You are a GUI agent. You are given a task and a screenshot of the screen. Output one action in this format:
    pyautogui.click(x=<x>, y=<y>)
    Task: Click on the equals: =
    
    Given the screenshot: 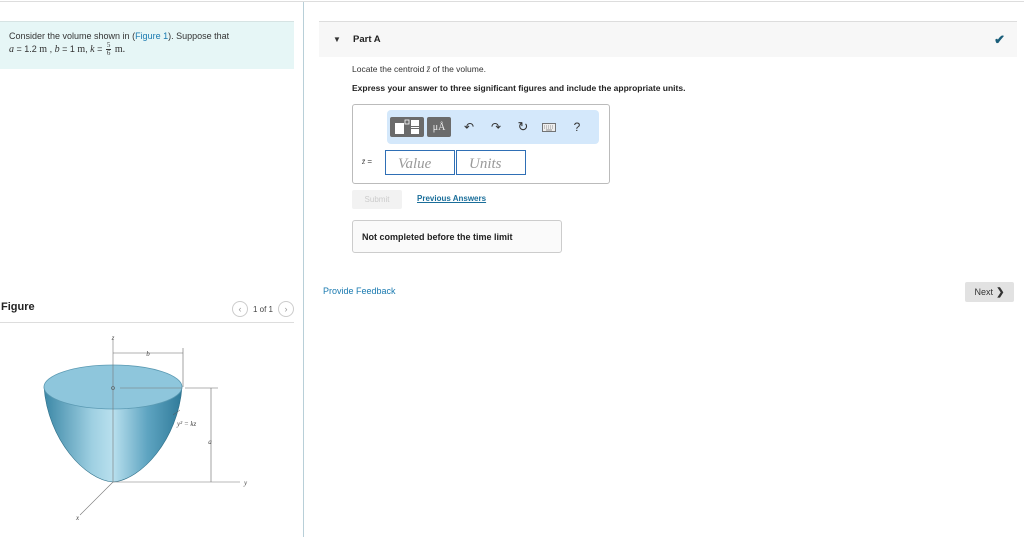 What is the action you would take?
    pyautogui.click(x=99, y=48)
    